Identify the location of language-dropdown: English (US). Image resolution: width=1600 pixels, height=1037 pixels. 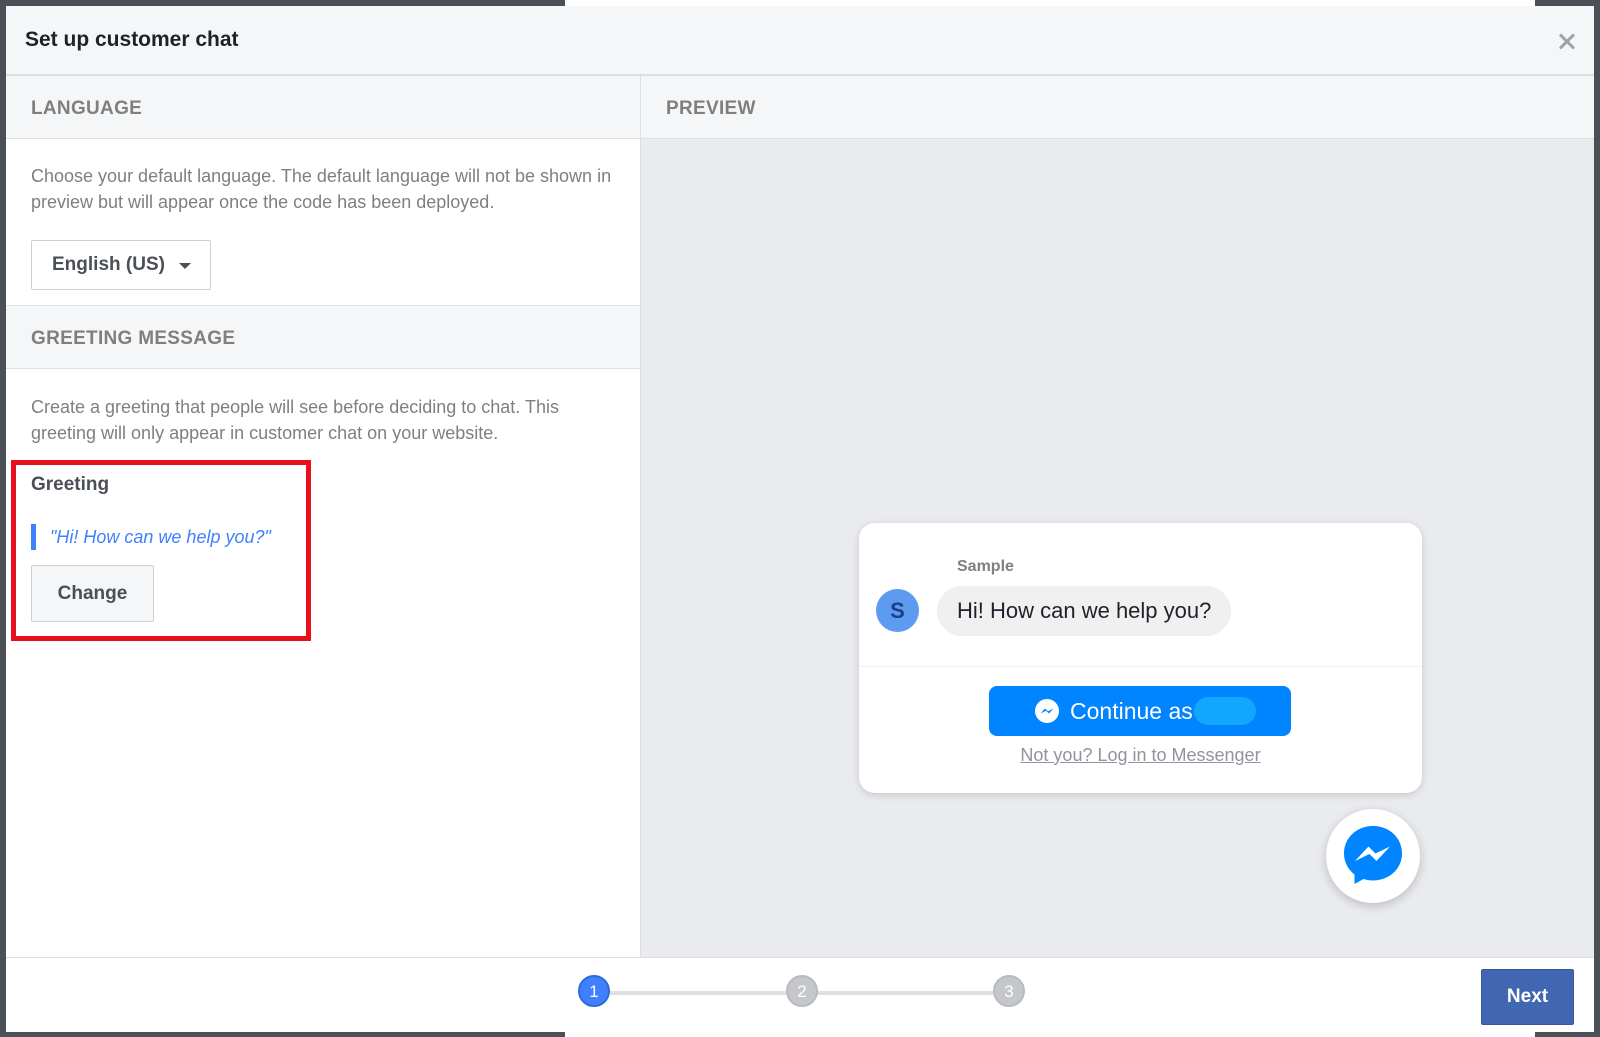
(121, 265).